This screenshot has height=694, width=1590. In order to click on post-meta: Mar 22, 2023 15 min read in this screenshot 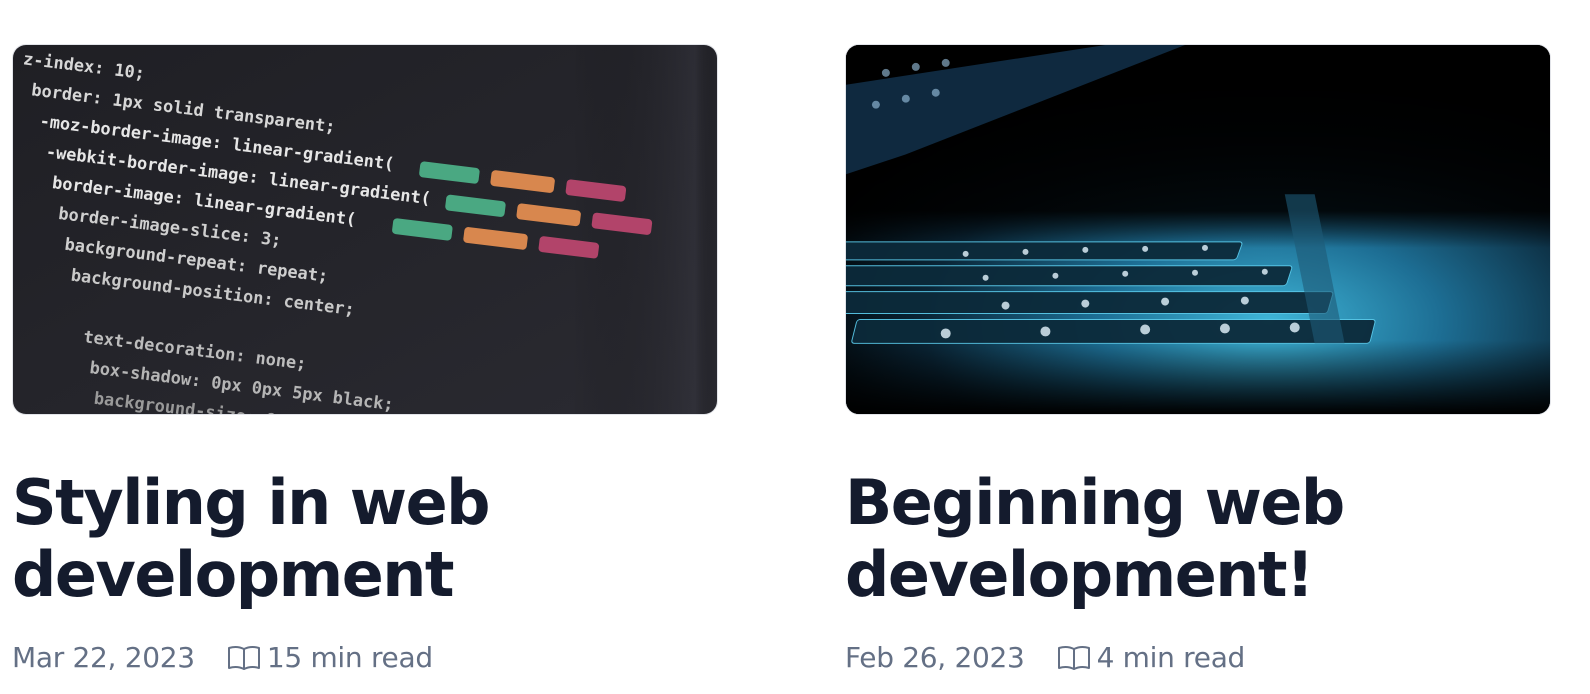, I will do `click(365, 657)`.